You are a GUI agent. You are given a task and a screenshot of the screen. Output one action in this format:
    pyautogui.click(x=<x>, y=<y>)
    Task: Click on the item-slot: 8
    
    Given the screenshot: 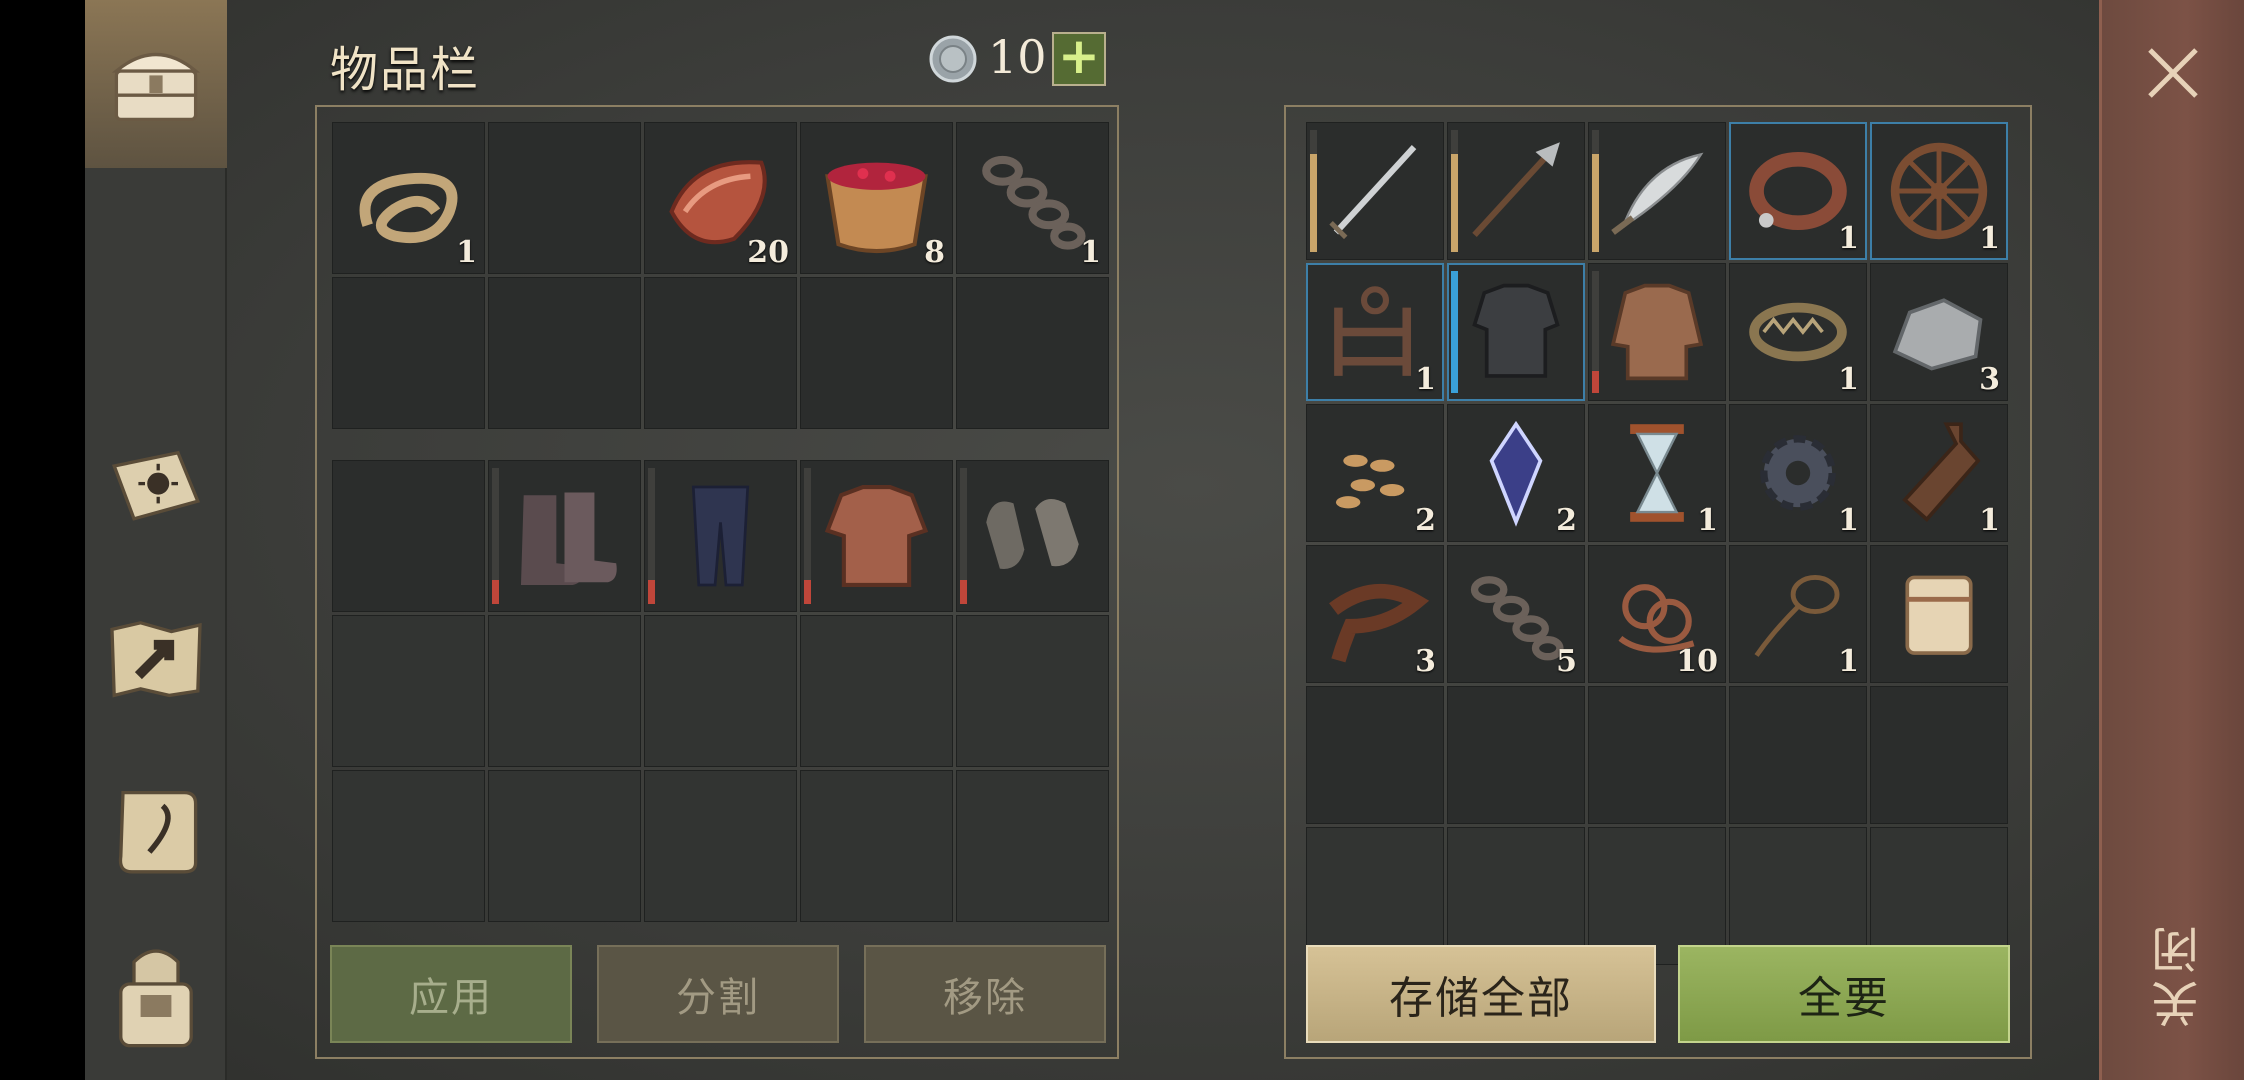 What is the action you would take?
    pyautogui.click(x=876, y=198)
    